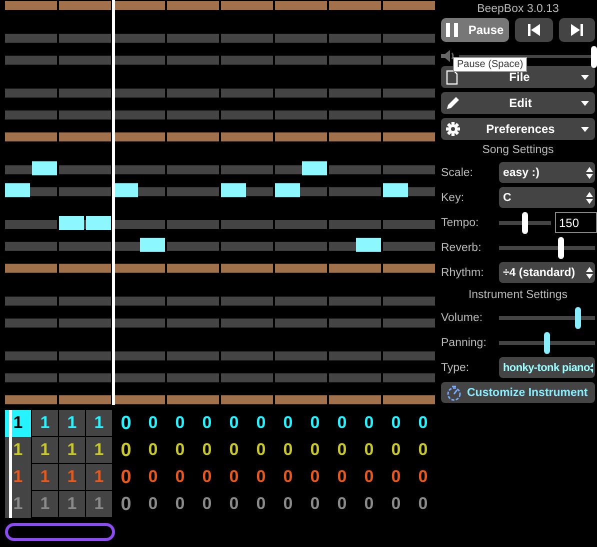 This screenshot has width=597, height=547. Describe the element at coordinates (518, 150) in the screenshot. I see `section-heading: Song Settings` at that location.